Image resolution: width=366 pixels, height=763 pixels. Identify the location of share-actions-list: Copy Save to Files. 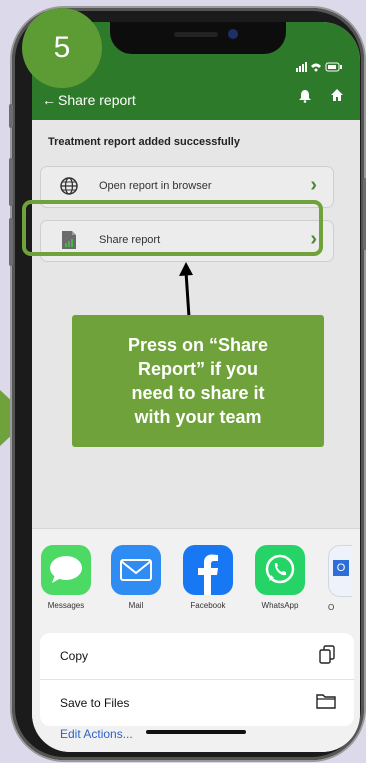
(197, 679).